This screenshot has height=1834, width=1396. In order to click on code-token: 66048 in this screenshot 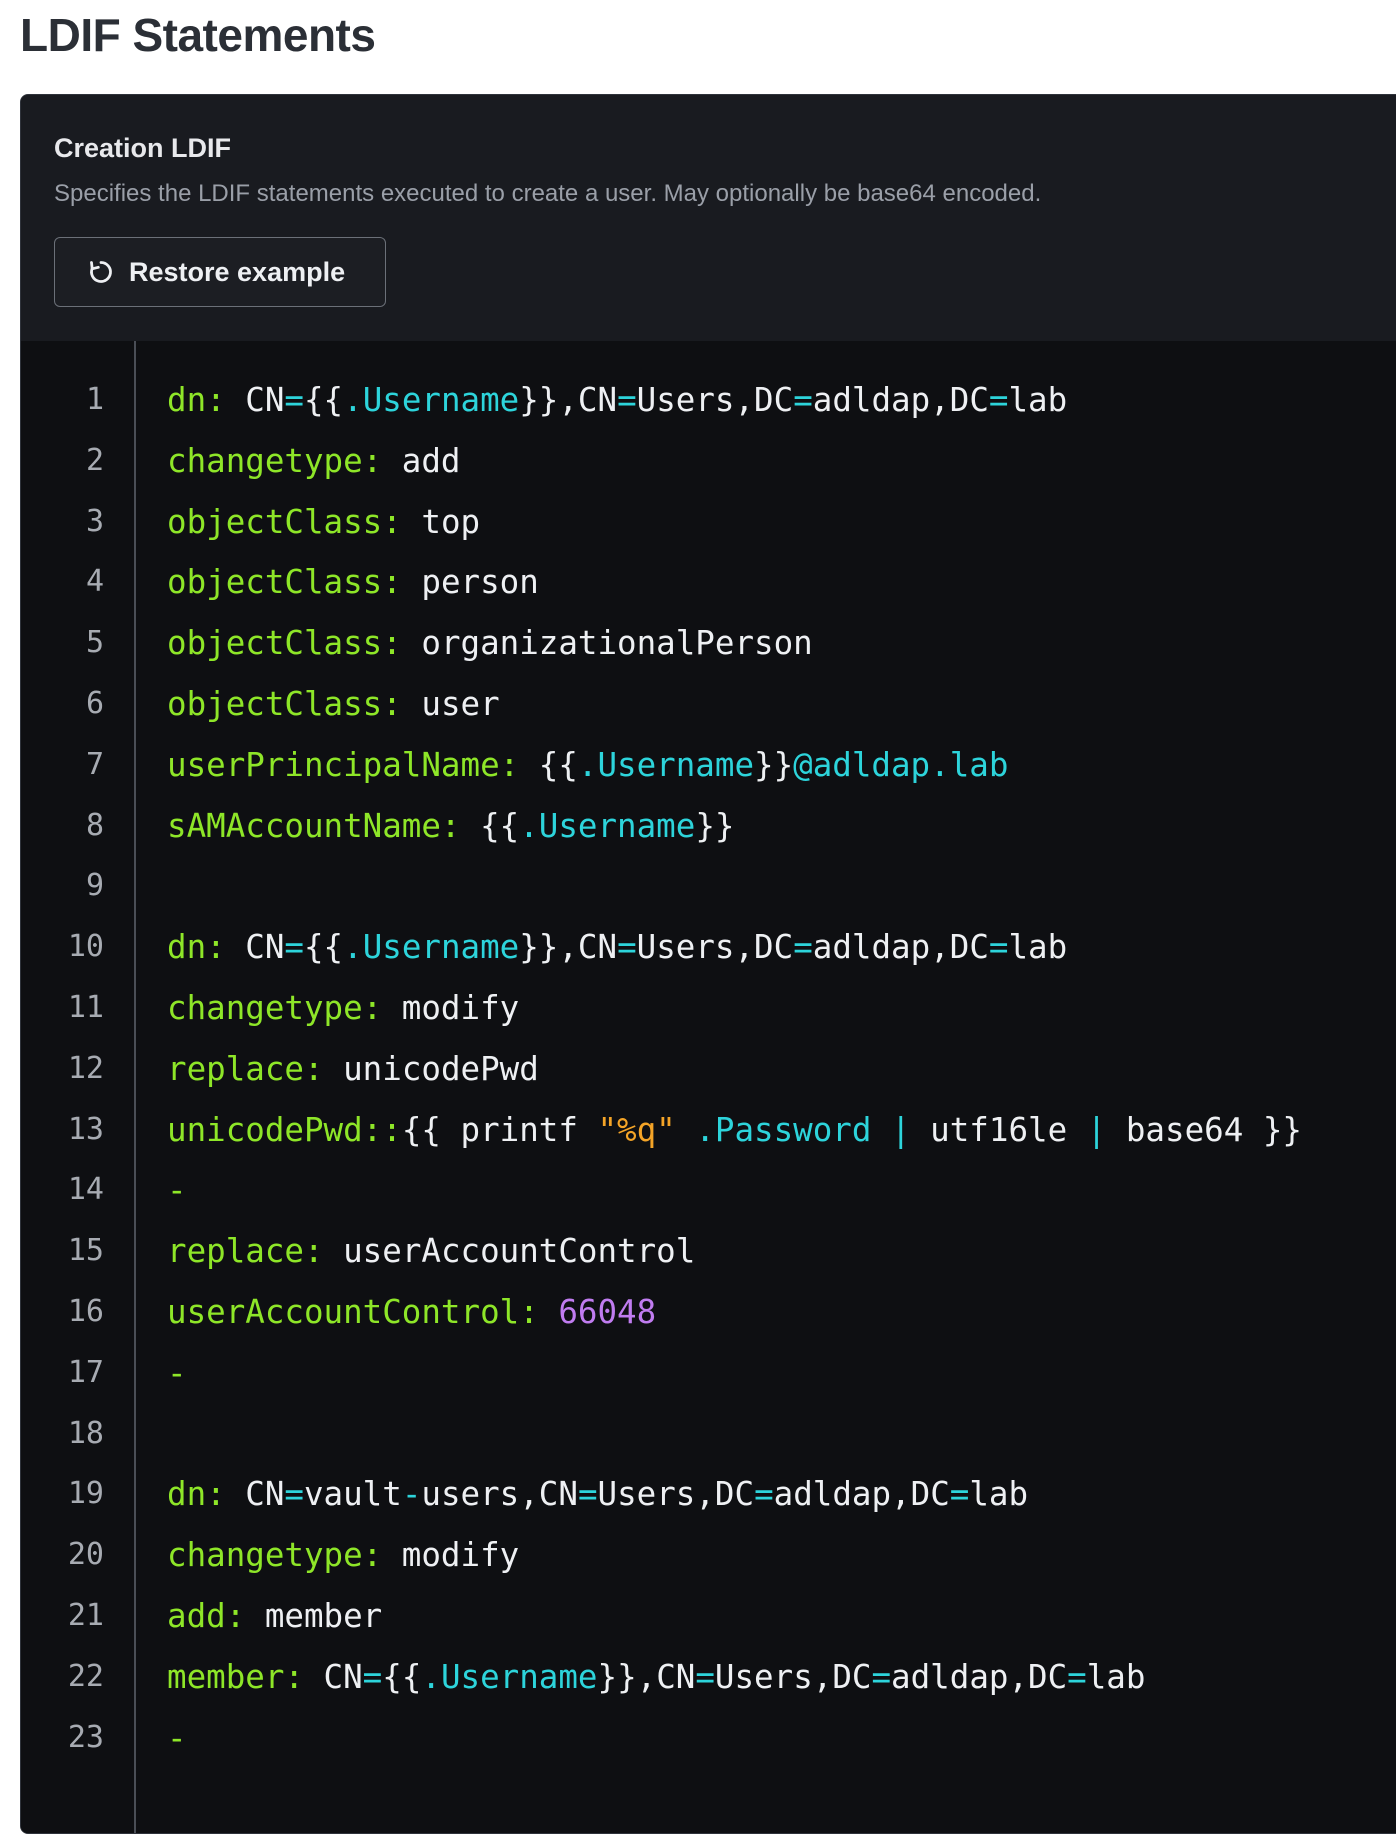, I will do `click(607, 1311)`.